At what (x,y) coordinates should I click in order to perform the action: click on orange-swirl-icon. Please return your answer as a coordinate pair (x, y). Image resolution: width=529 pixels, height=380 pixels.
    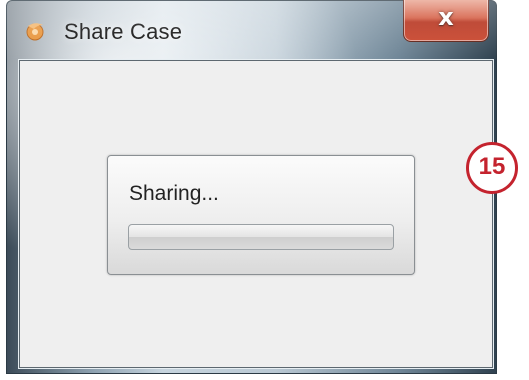
    Looking at the image, I should click on (35, 32).